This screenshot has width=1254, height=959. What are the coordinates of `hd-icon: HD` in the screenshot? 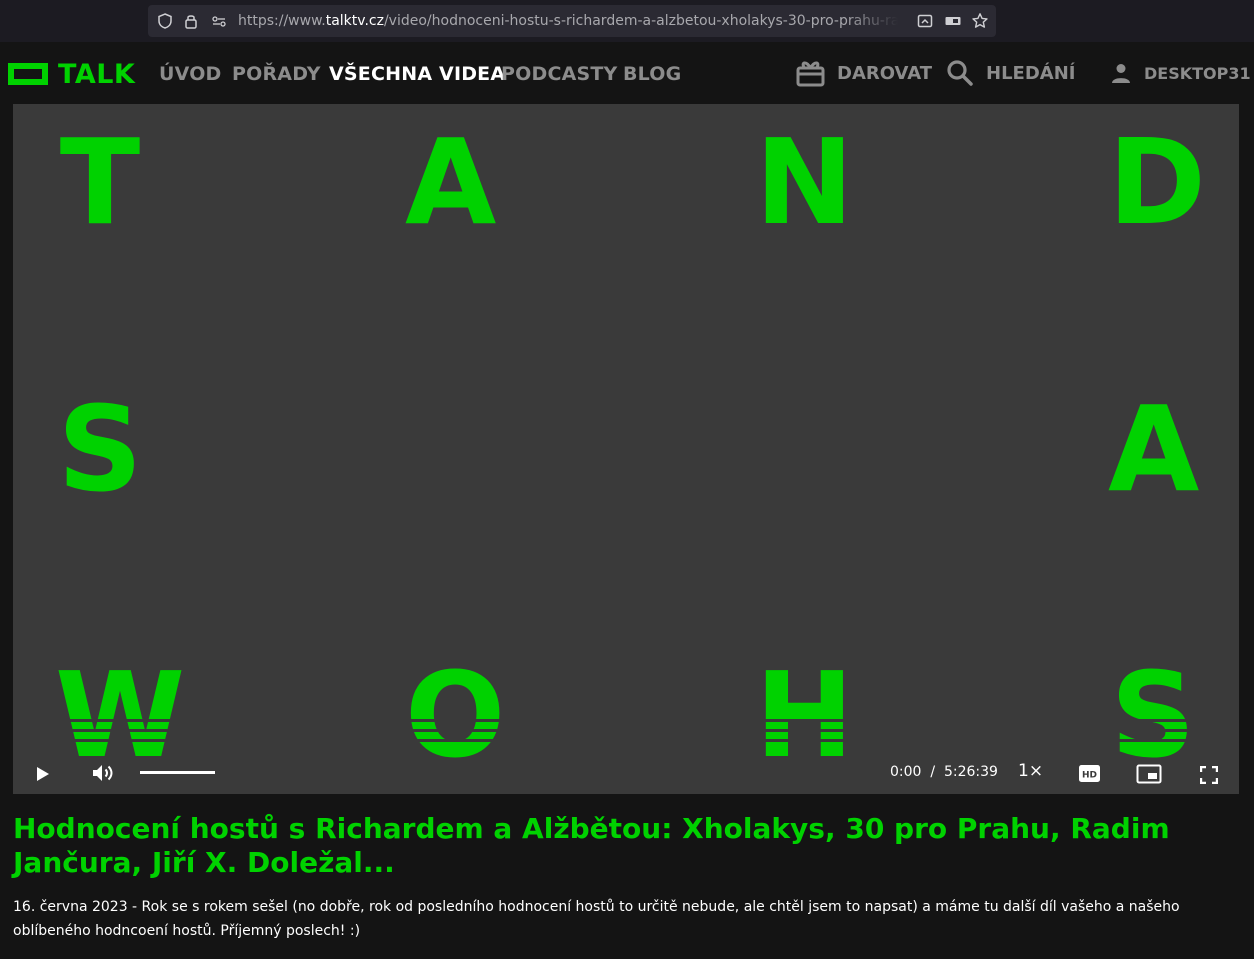 It's located at (1089, 773).